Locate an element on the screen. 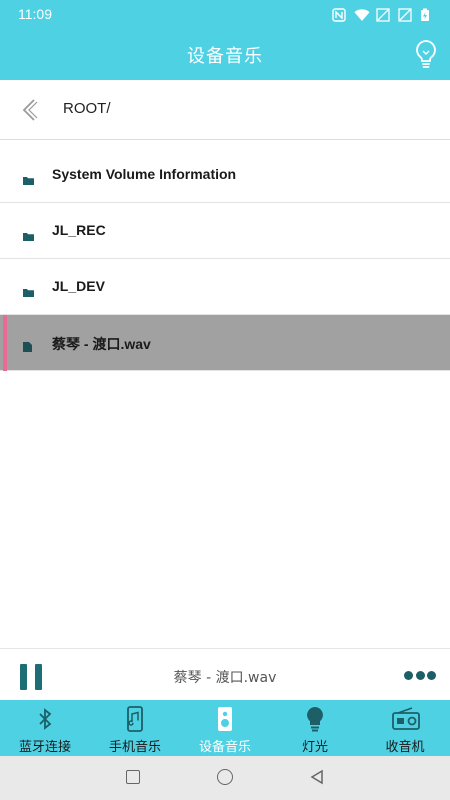 The height and width of the screenshot is (800, 450). list-item-selected: 蔡琴 - 渡口.wav is located at coordinates (225, 343).